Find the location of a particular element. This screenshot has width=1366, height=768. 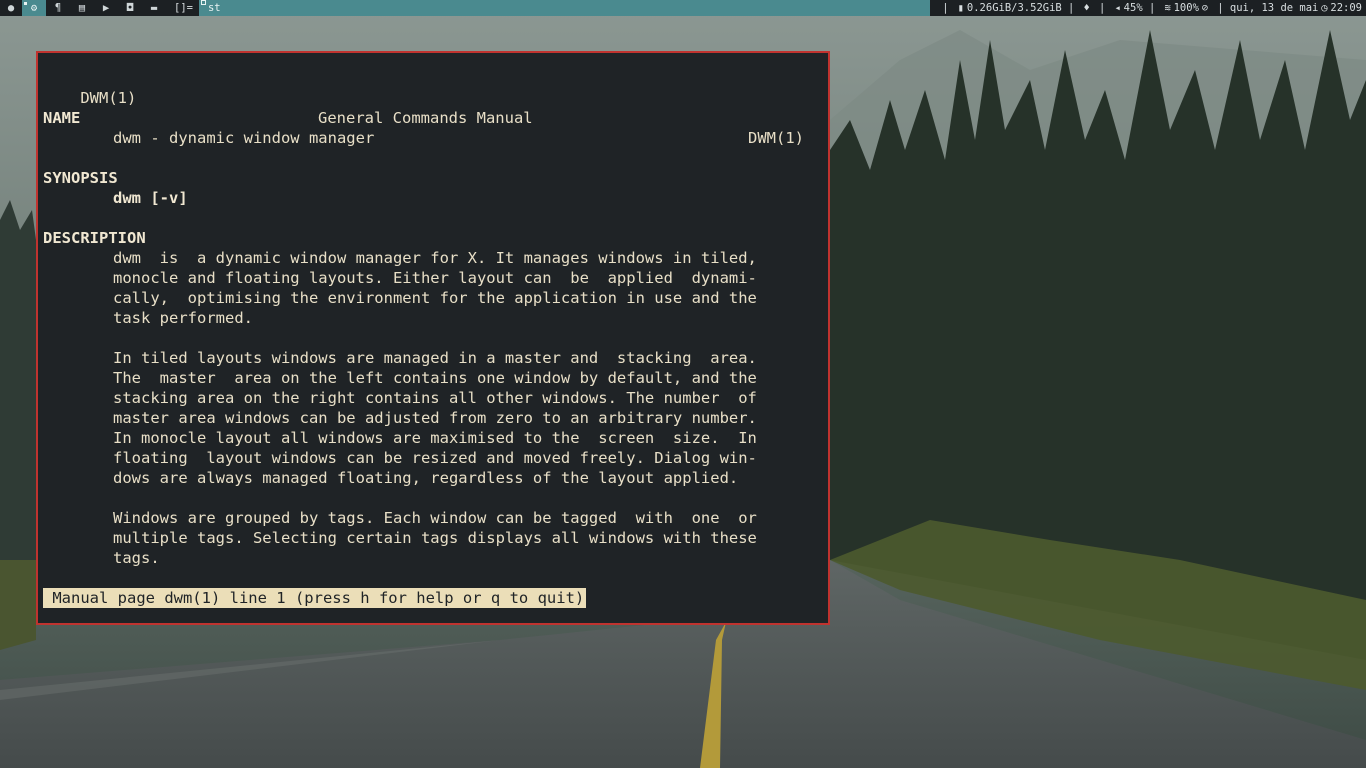

gamepad-icon: ◘ is located at coordinates (130, 8).